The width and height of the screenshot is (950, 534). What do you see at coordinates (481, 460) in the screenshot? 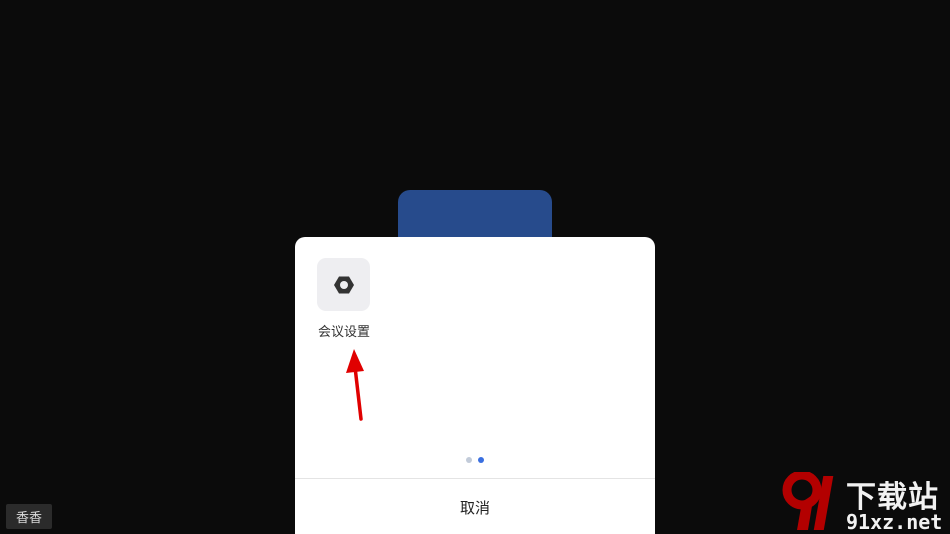
I see `page-dot-2-active` at bounding box center [481, 460].